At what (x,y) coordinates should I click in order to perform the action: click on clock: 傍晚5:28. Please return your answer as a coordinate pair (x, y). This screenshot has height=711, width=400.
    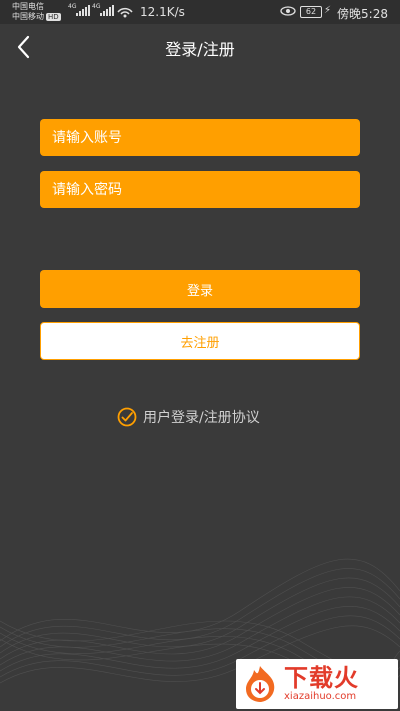
    Looking at the image, I should click on (362, 14).